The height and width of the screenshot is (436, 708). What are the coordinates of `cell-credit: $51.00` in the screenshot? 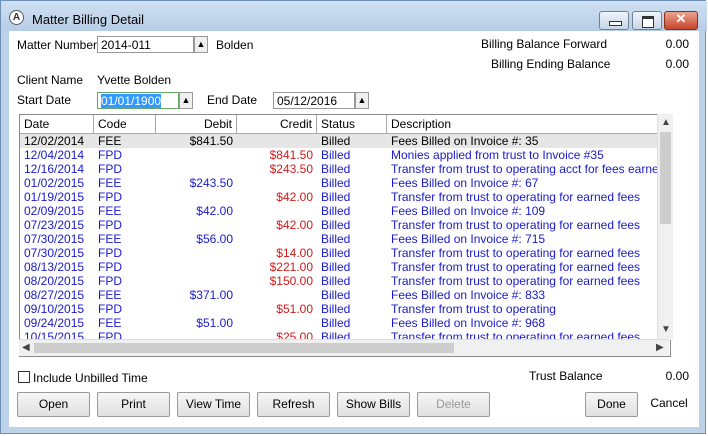 It's located at (294, 309).